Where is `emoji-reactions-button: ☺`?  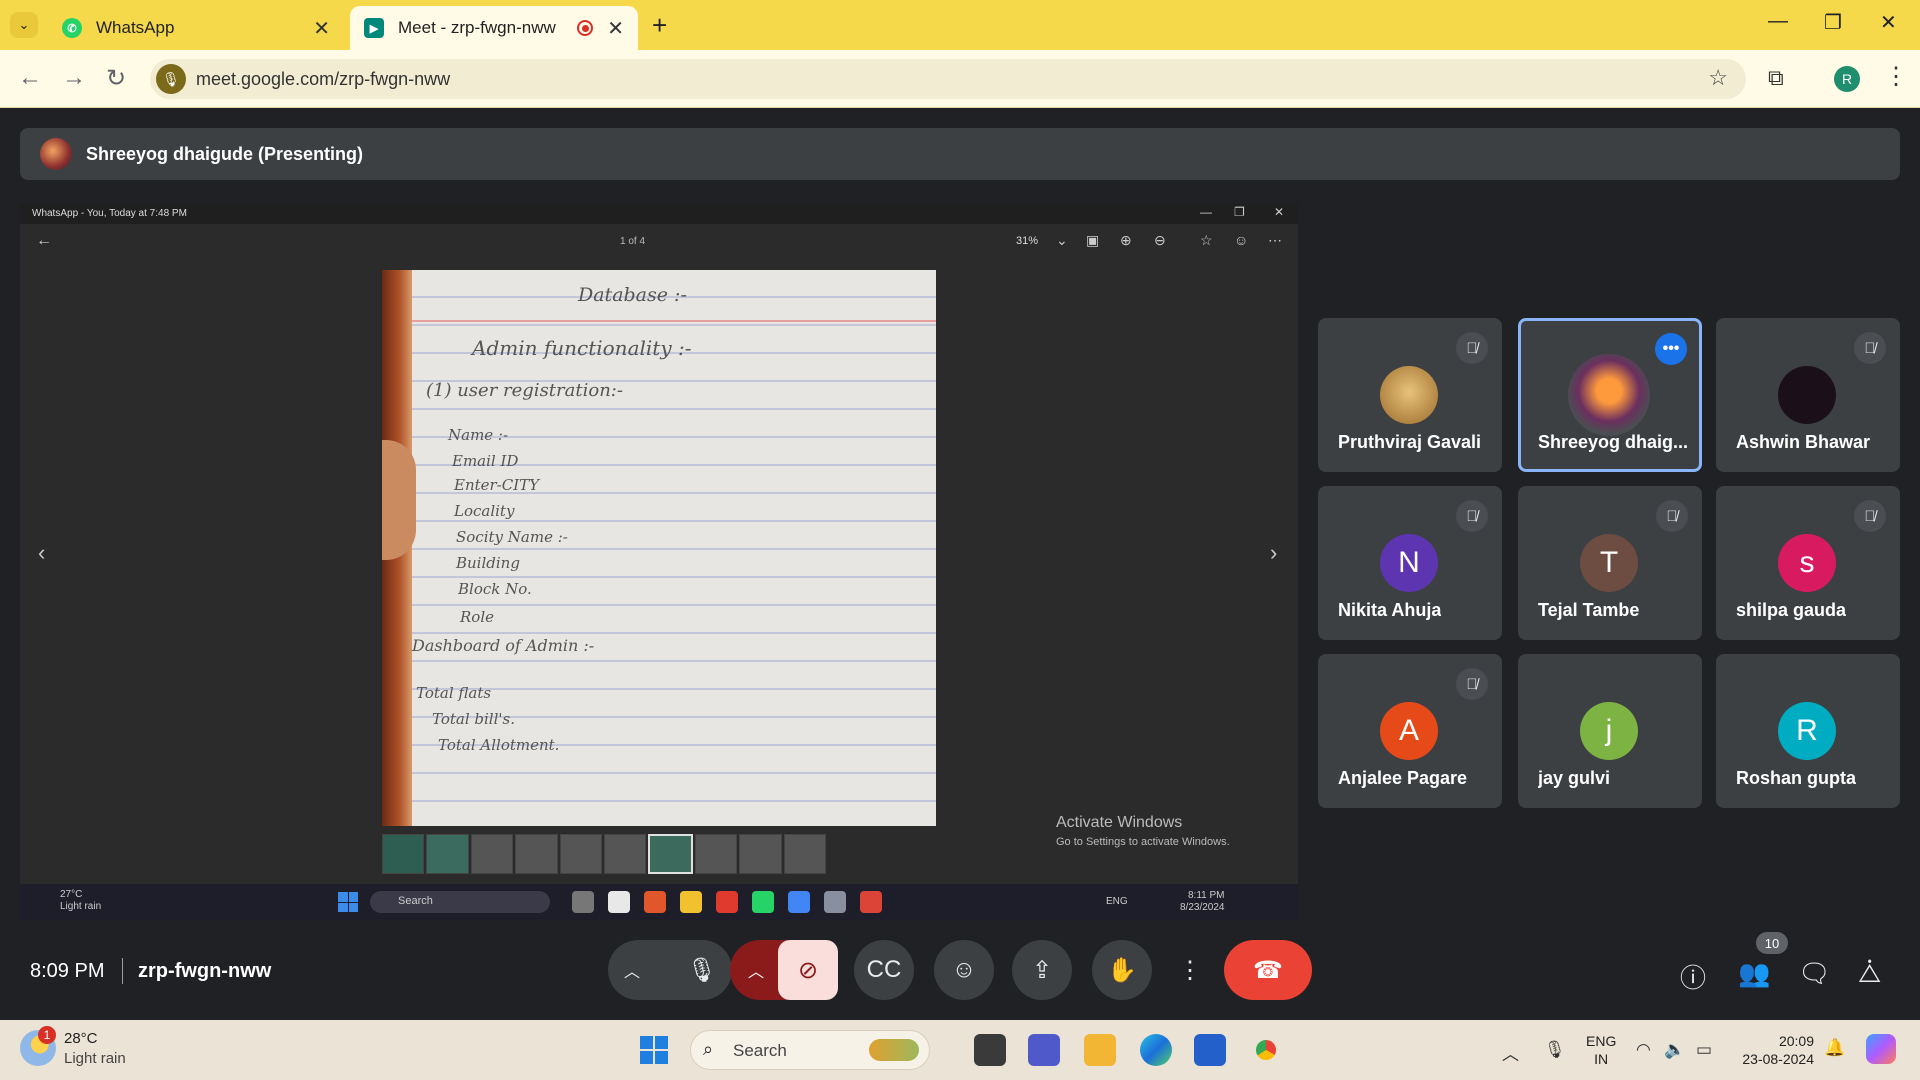
emoji-reactions-button: ☺ is located at coordinates (964, 970).